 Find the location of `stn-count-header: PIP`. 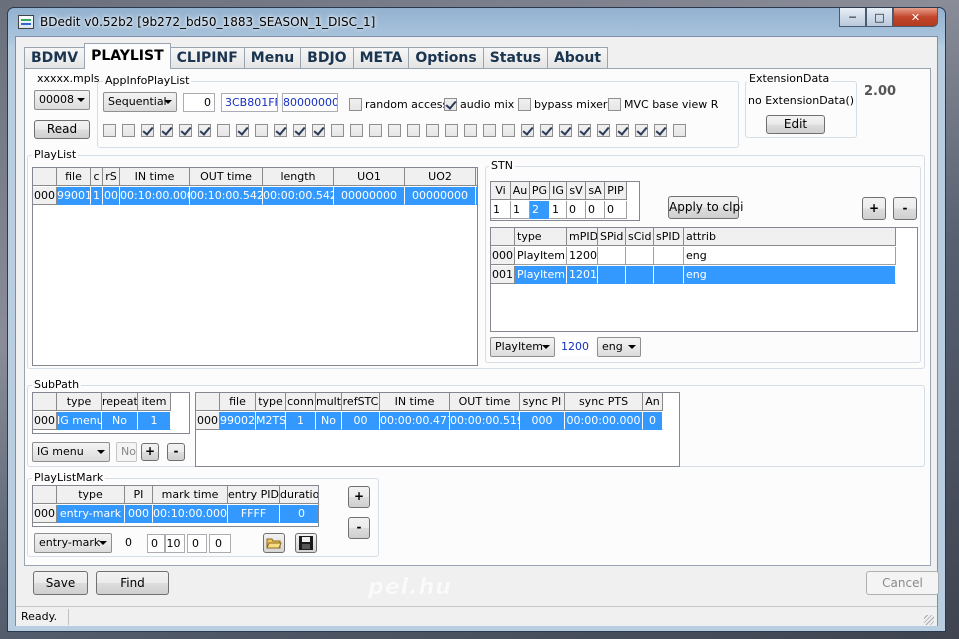

stn-count-header: PIP is located at coordinates (616, 191).